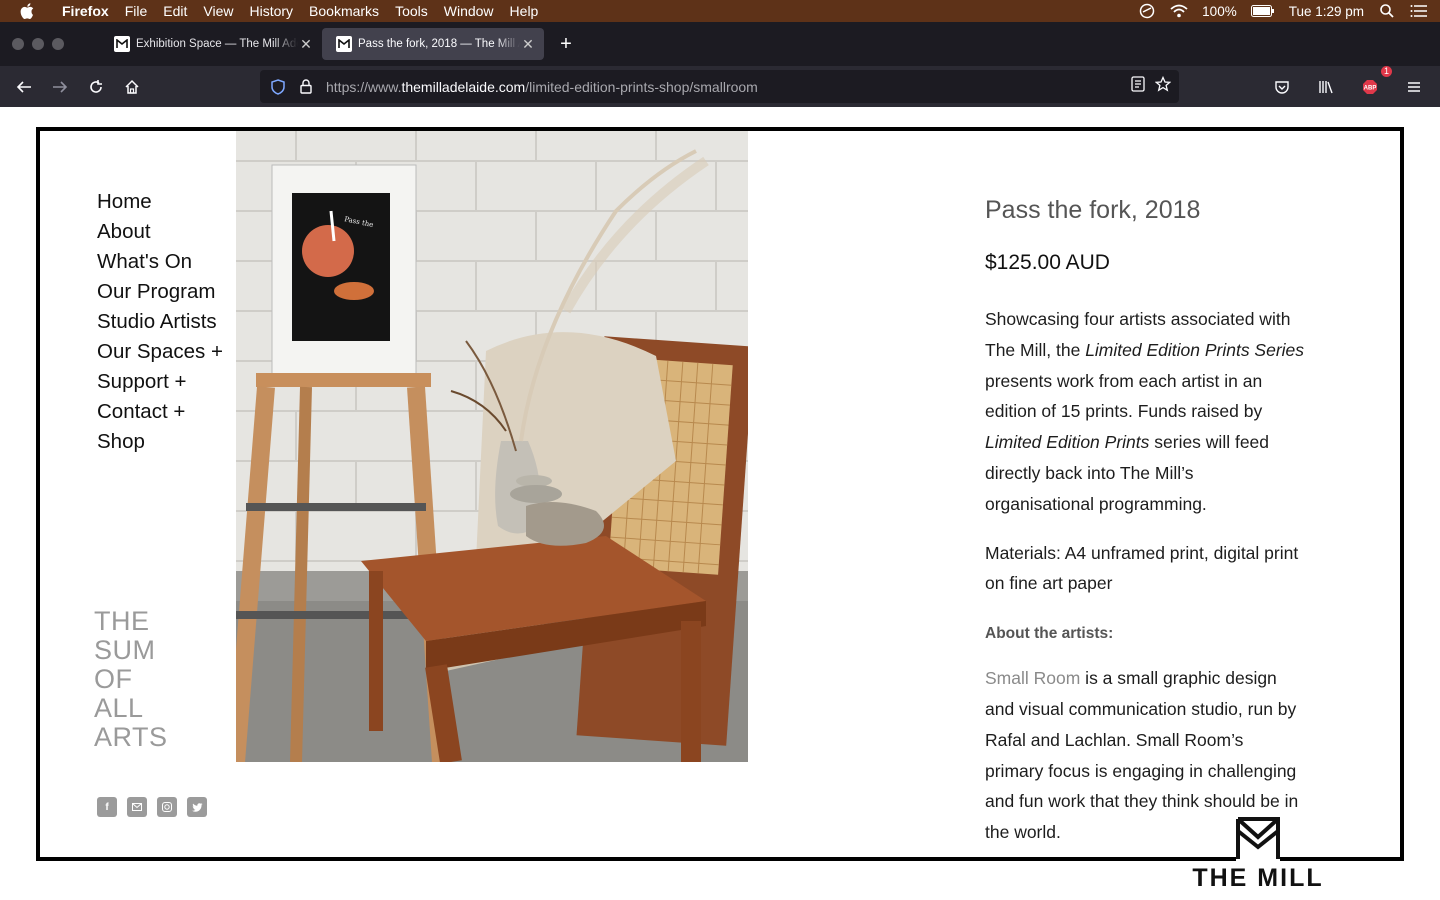  Describe the element at coordinates (1047, 262) in the screenshot. I see `product-price: $125.00 AUD` at that location.